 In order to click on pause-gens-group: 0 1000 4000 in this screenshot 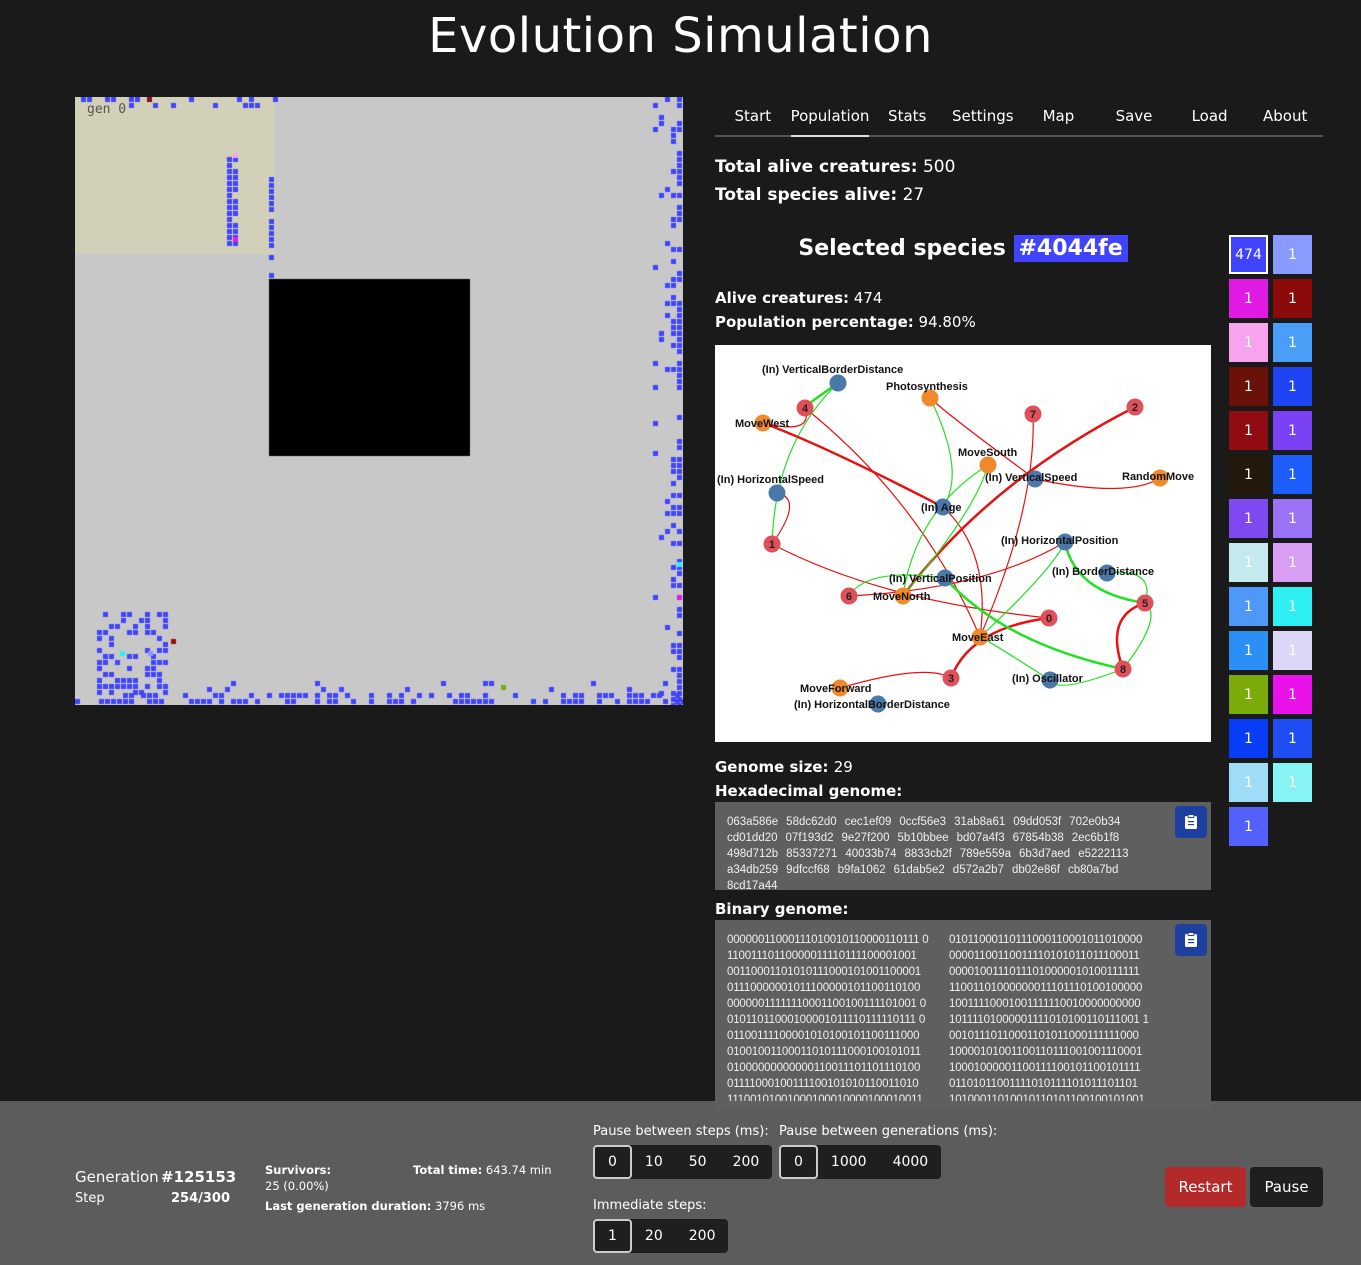, I will do `click(860, 1162)`.